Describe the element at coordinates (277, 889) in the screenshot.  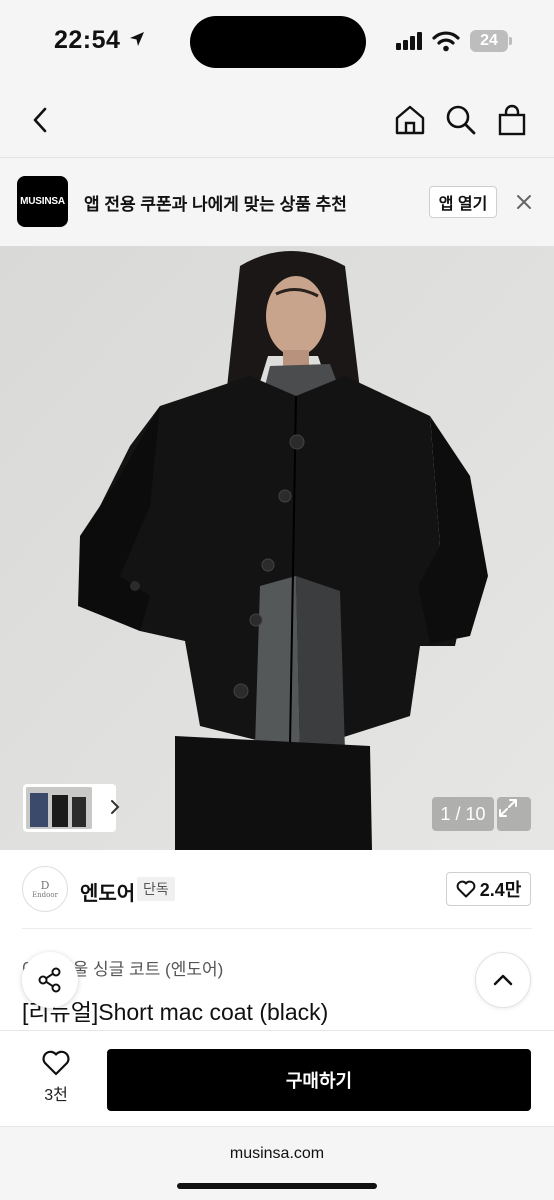
I see `brand-row: D Endoor 엔도어 단독 2.4만` at that location.